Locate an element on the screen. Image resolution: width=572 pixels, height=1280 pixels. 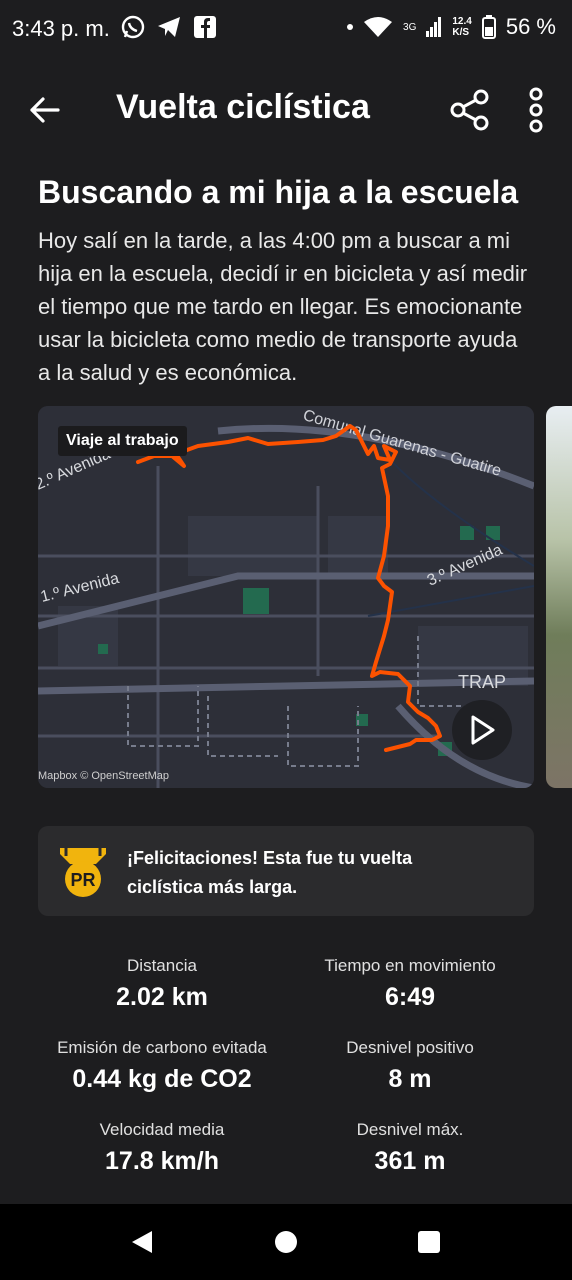
page-title: Vuelta ciclística is located at coordinates (243, 107).